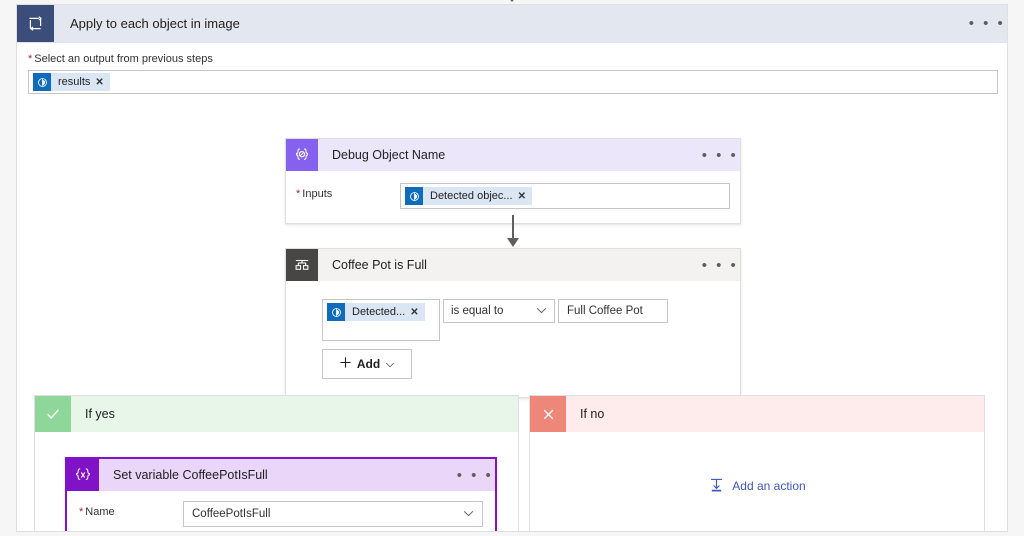 This screenshot has height=536, width=1024. I want to click on condition-operator-select: is equal to, so click(499, 311).